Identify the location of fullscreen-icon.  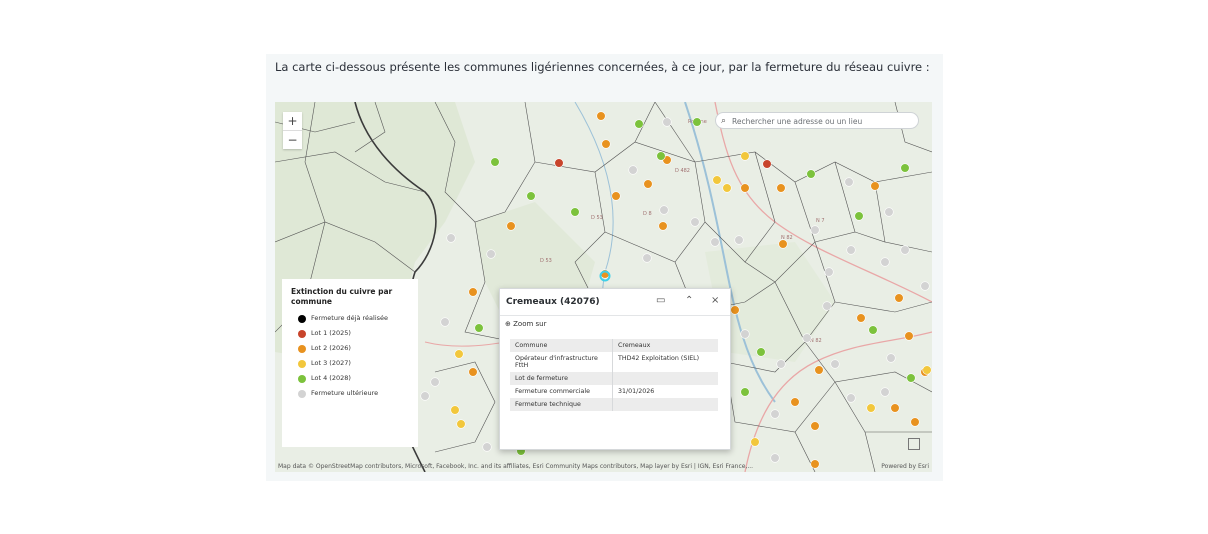
(914, 444).